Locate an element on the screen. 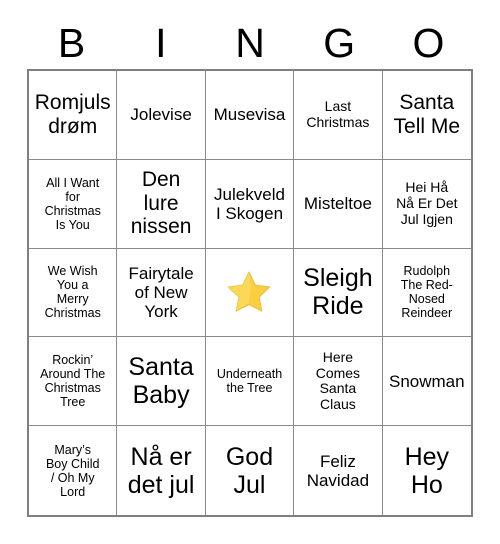 The width and height of the screenshot is (500, 544). bingo-cell-label: God Jul is located at coordinates (249, 470).